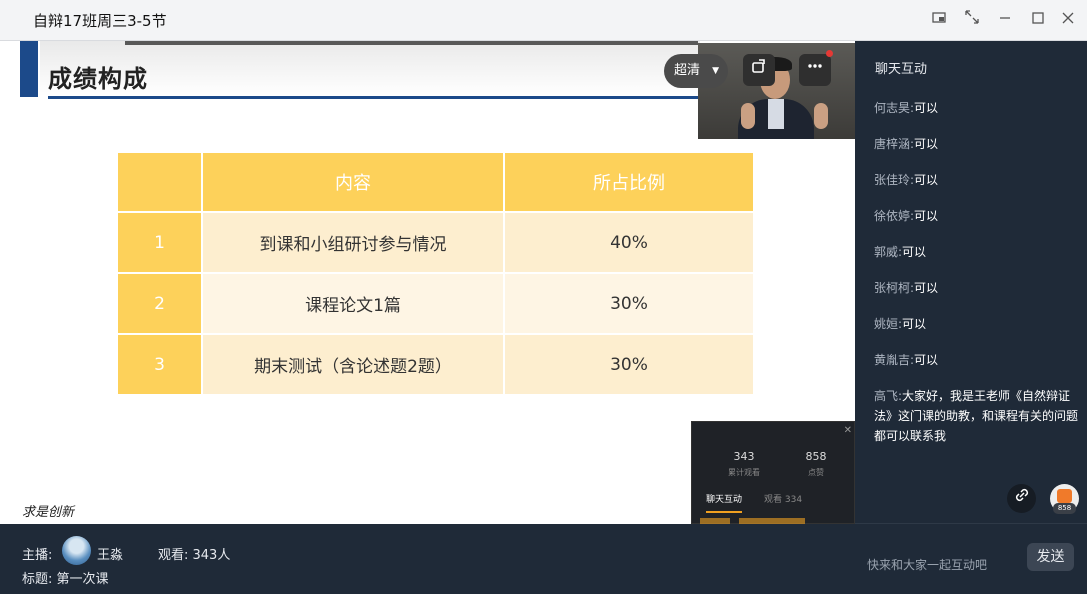 This screenshot has height=594, width=1087. Describe the element at coordinates (744, 464) in the screenshot. I see `stat-total-views: 343 累计观看` at that location.